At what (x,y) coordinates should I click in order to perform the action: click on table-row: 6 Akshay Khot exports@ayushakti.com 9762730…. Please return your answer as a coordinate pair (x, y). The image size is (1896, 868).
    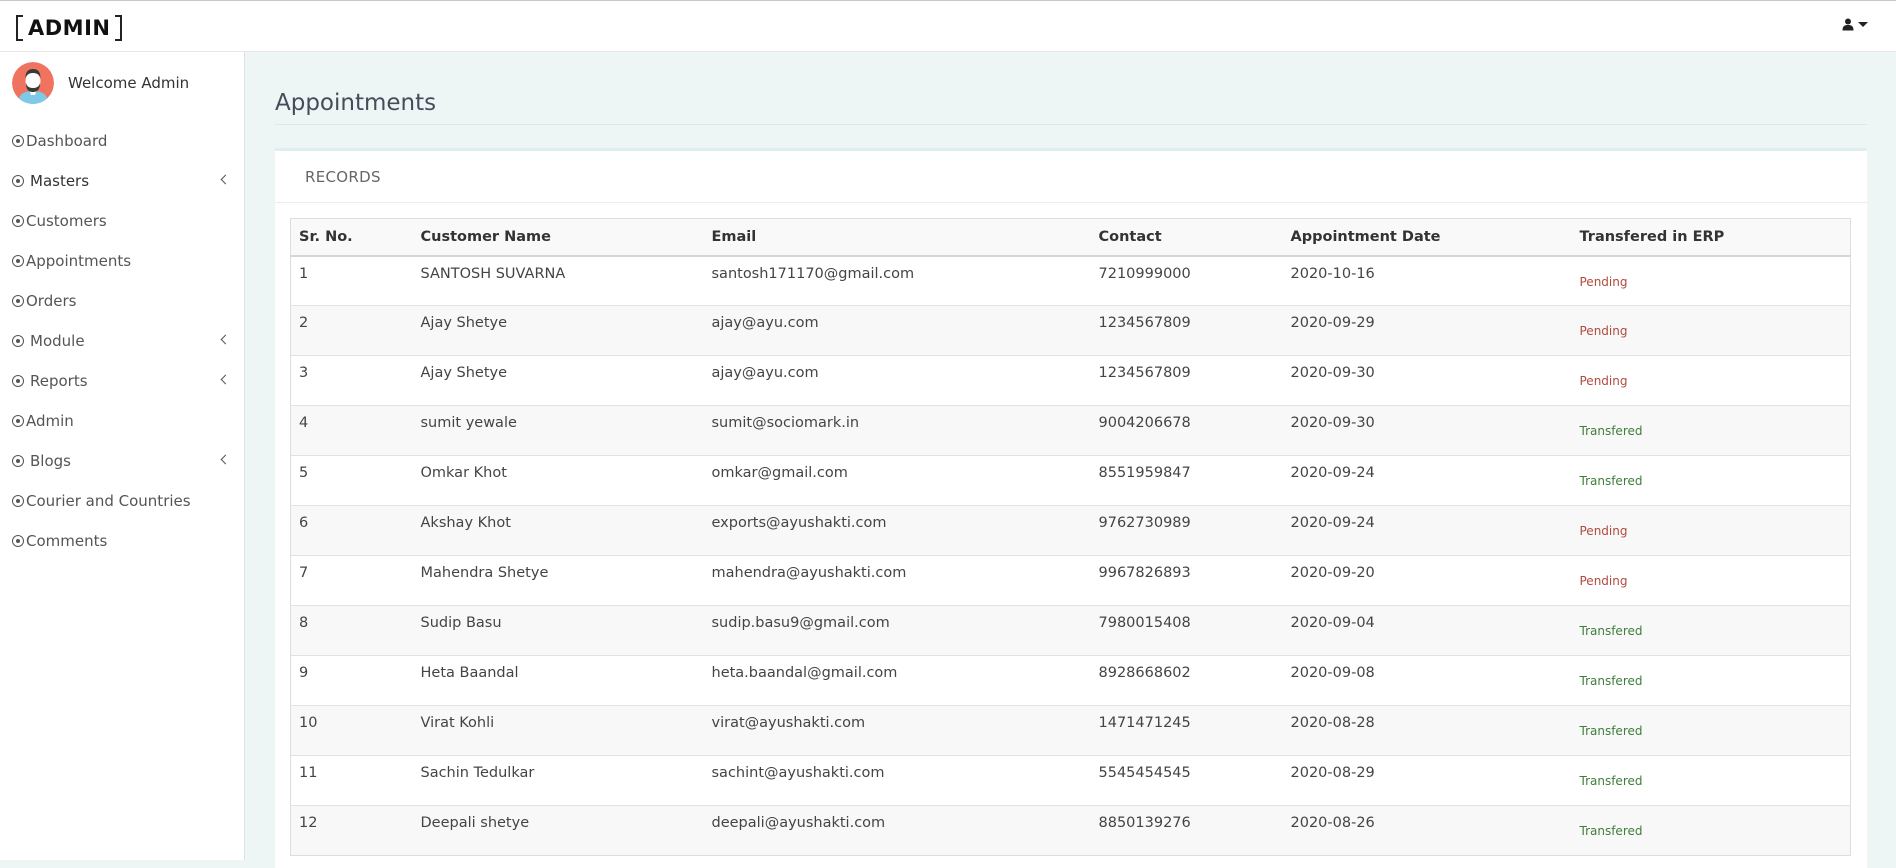
    Looking at the image, I should click on (1070, 530).